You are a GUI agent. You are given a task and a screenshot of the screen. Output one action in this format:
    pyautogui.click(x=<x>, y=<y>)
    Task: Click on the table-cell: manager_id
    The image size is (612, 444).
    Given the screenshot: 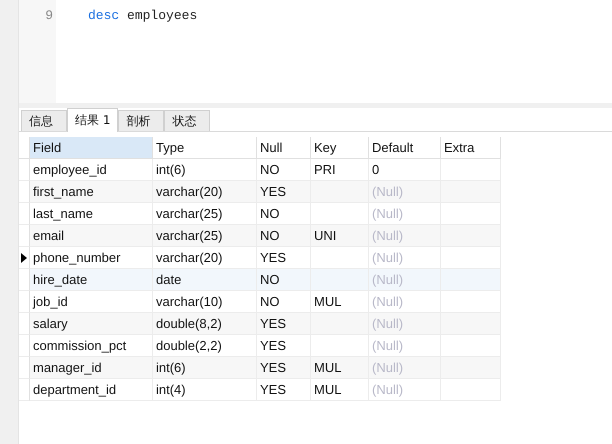 What is the action you would take?
    pyautogui.click(x=91, y=368)
    